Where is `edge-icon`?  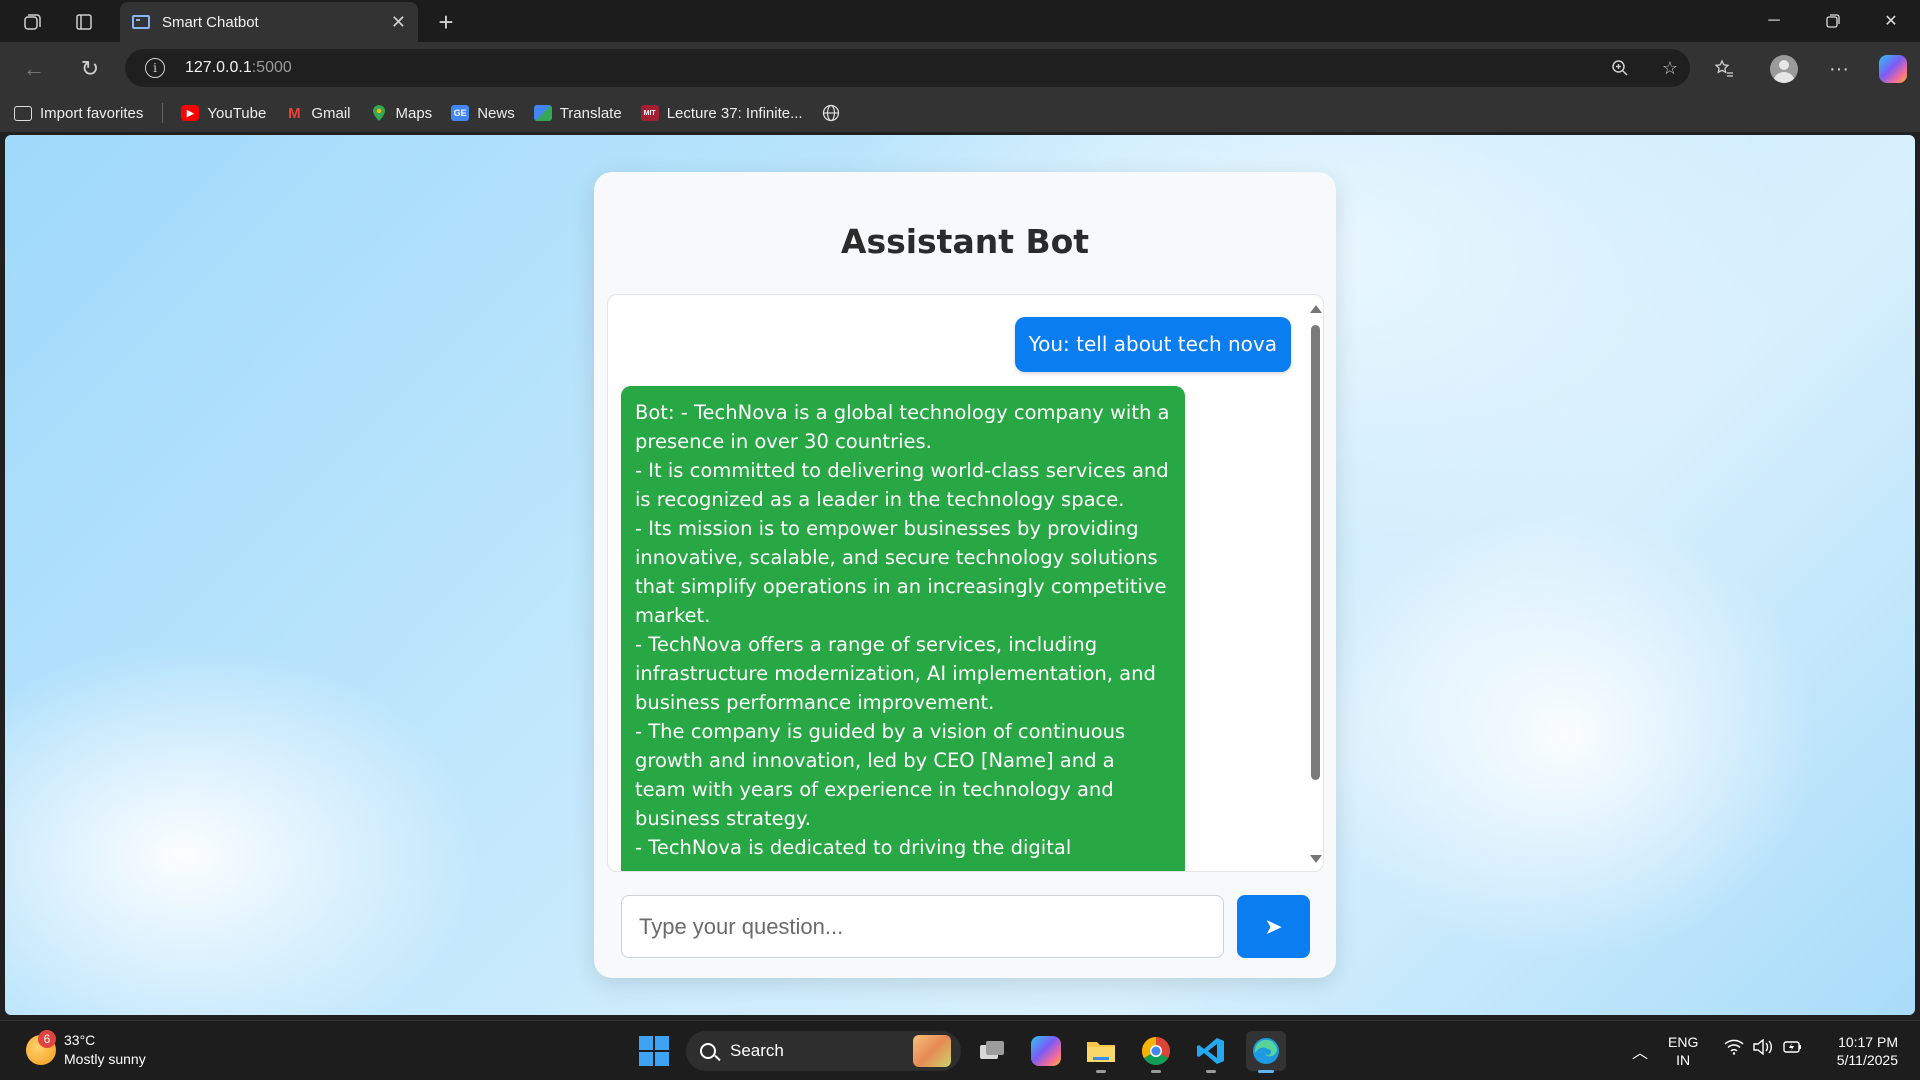 edge-icon is located at coordinates (1266, 1051).